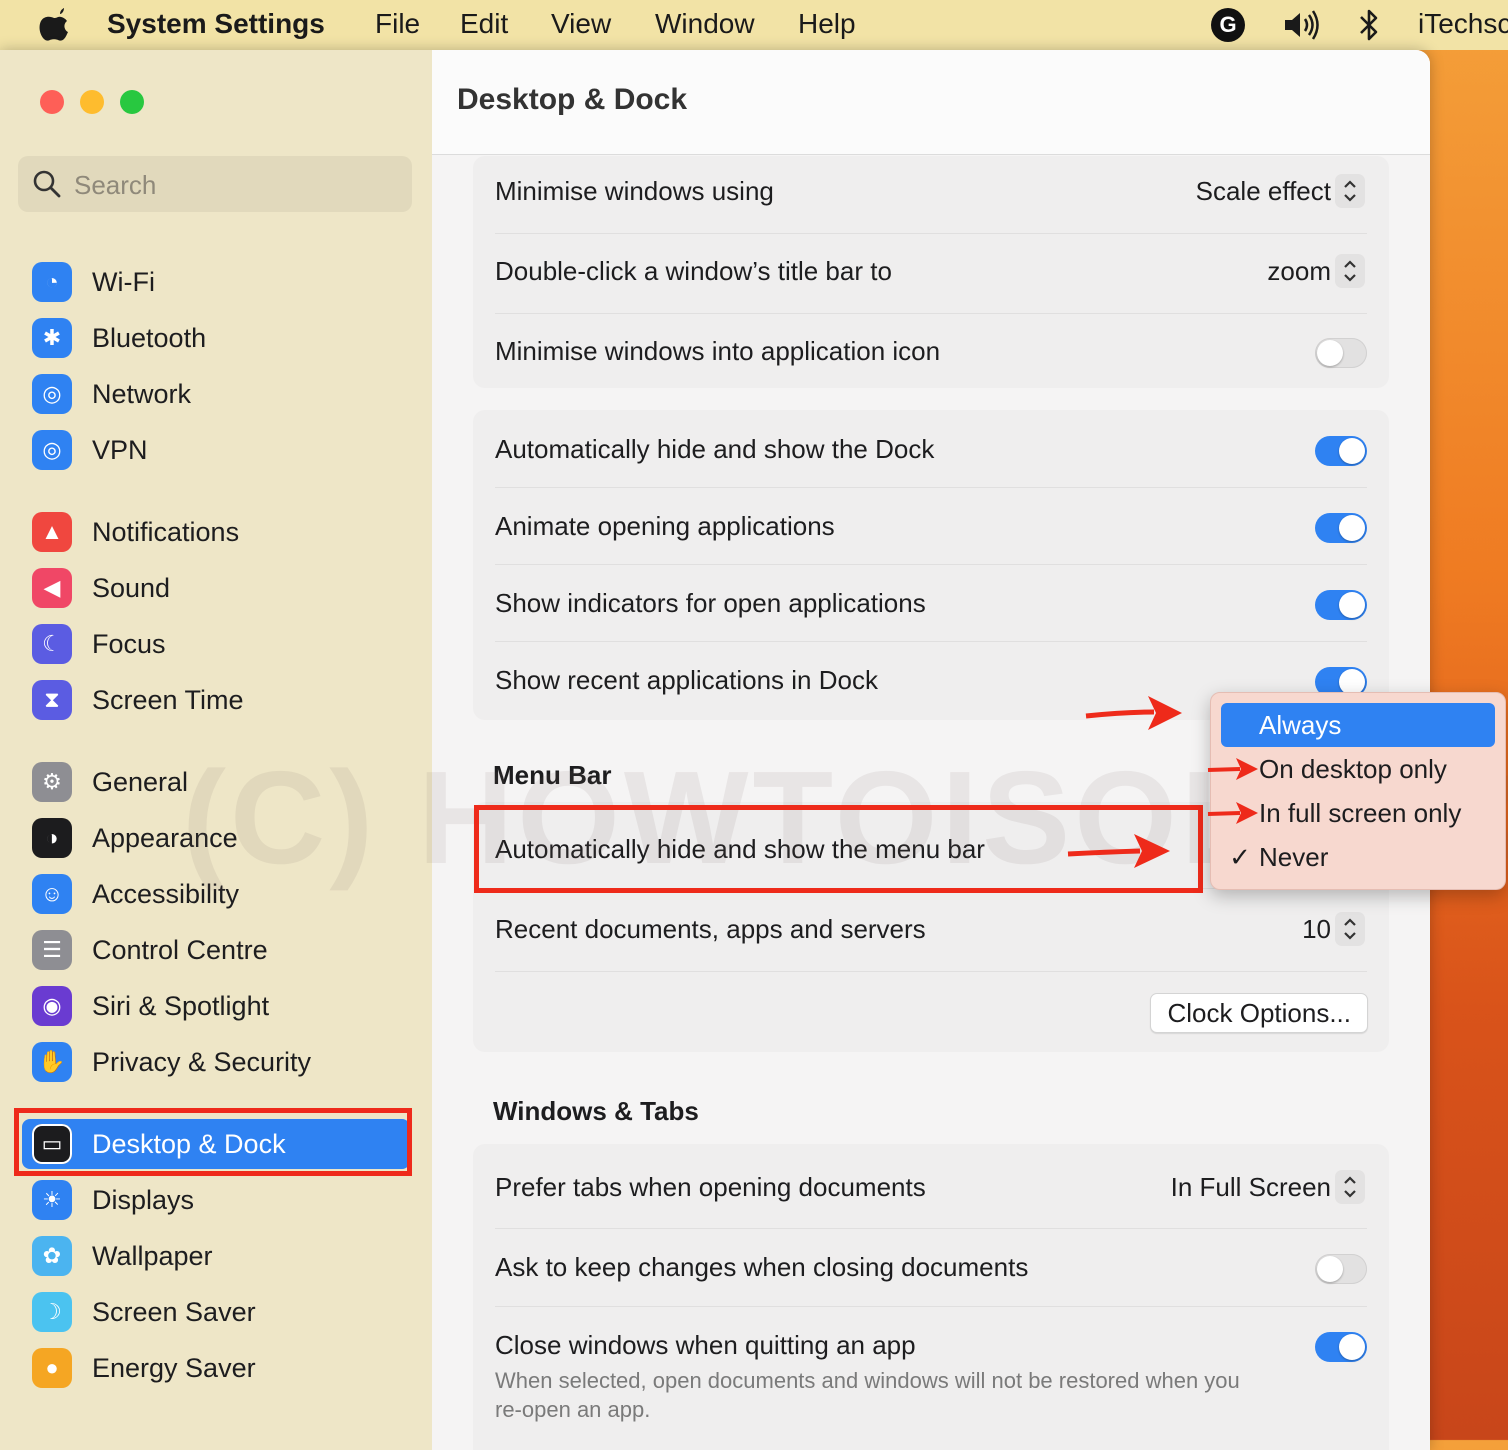 This screenshot has width=1508, height=1450. I want to click on zoom-window-button, so click(132, 102).